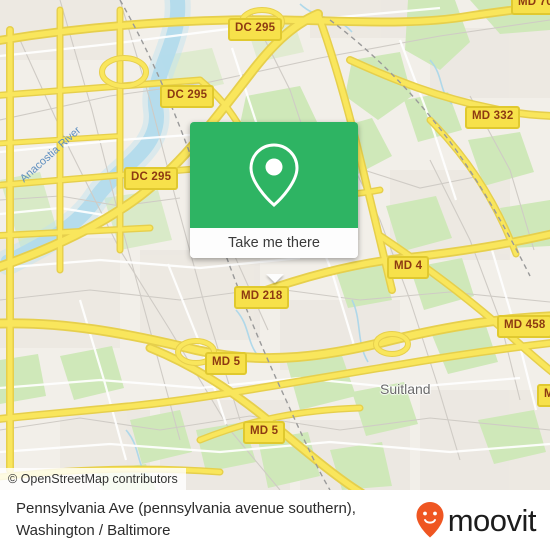  Describe the element at coordinates (530, 7) in the screenshot. I see `road-shield-md-704: MD 704` at that location.